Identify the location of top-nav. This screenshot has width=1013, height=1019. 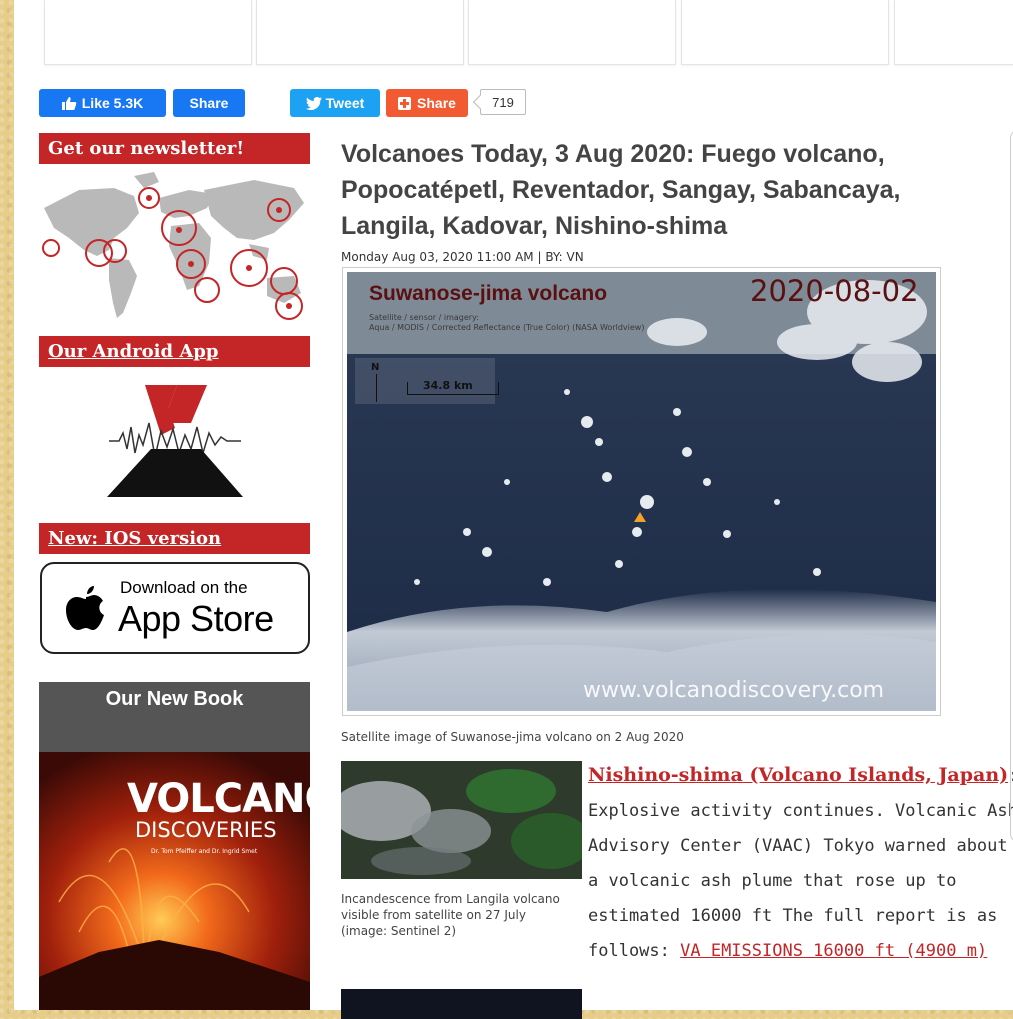
(520, 33).